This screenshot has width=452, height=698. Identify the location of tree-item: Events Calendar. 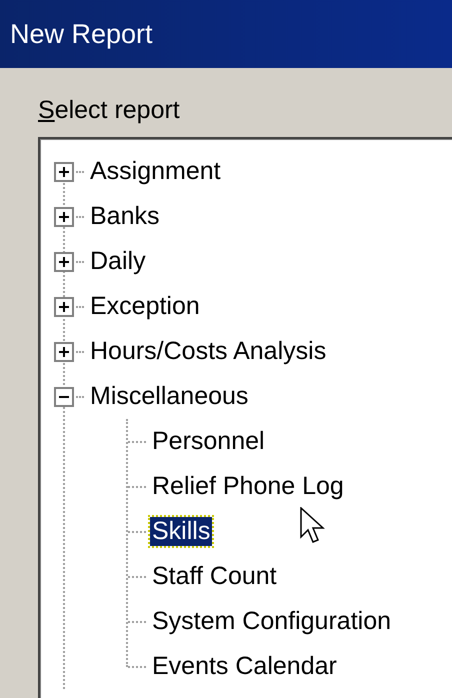
(244, 666).